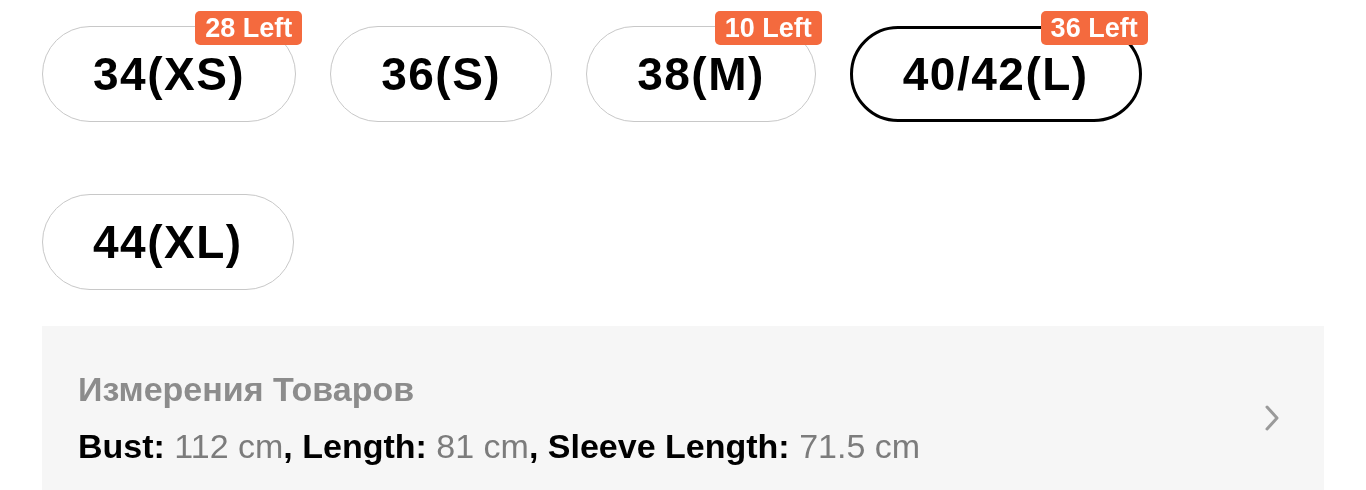  Describe the element at coordinates (249, 28) in the screenshot. I see `stock-badge: 28 Left` at that location.